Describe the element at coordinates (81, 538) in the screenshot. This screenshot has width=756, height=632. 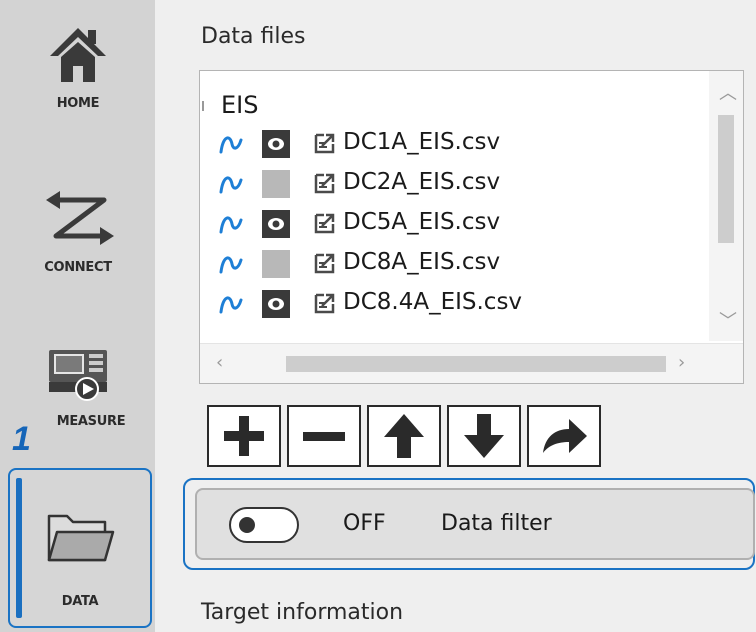
I see `folder-icon` at that location.